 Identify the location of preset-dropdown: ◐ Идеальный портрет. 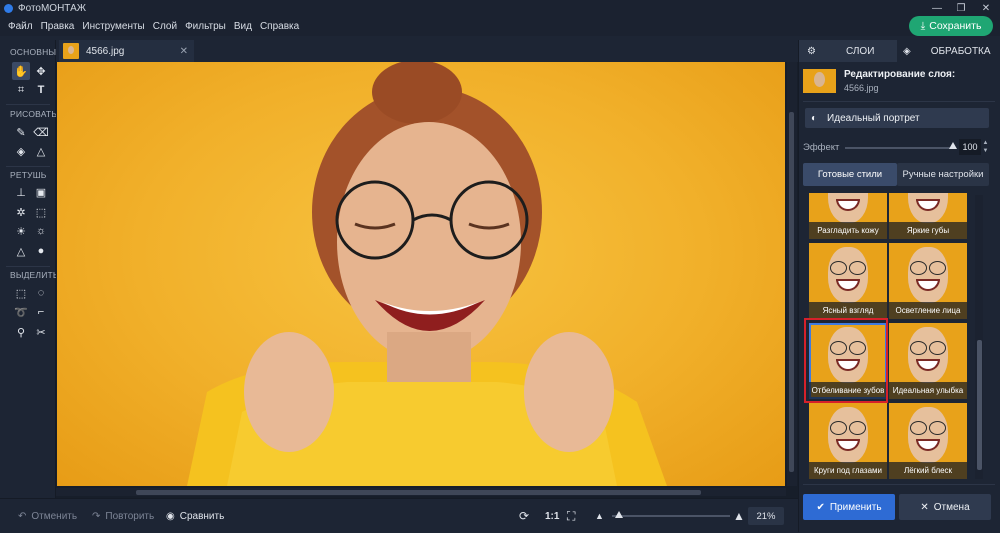
(897, 118).